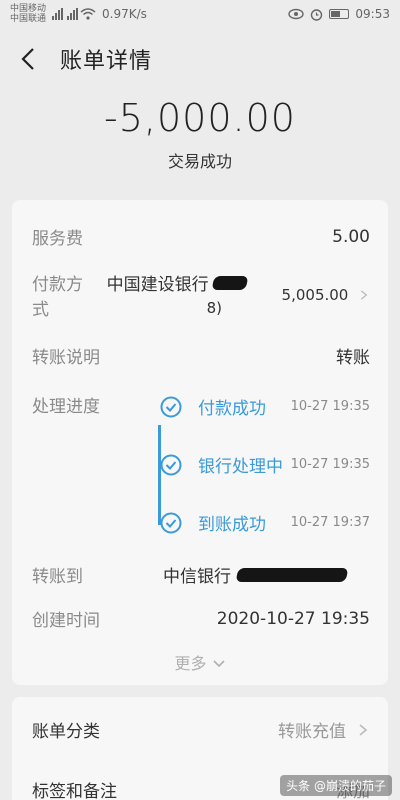 The height and width of the screenshot is (800, 400). I want to click on transfer-note-value: 转账, so click(353, 358).